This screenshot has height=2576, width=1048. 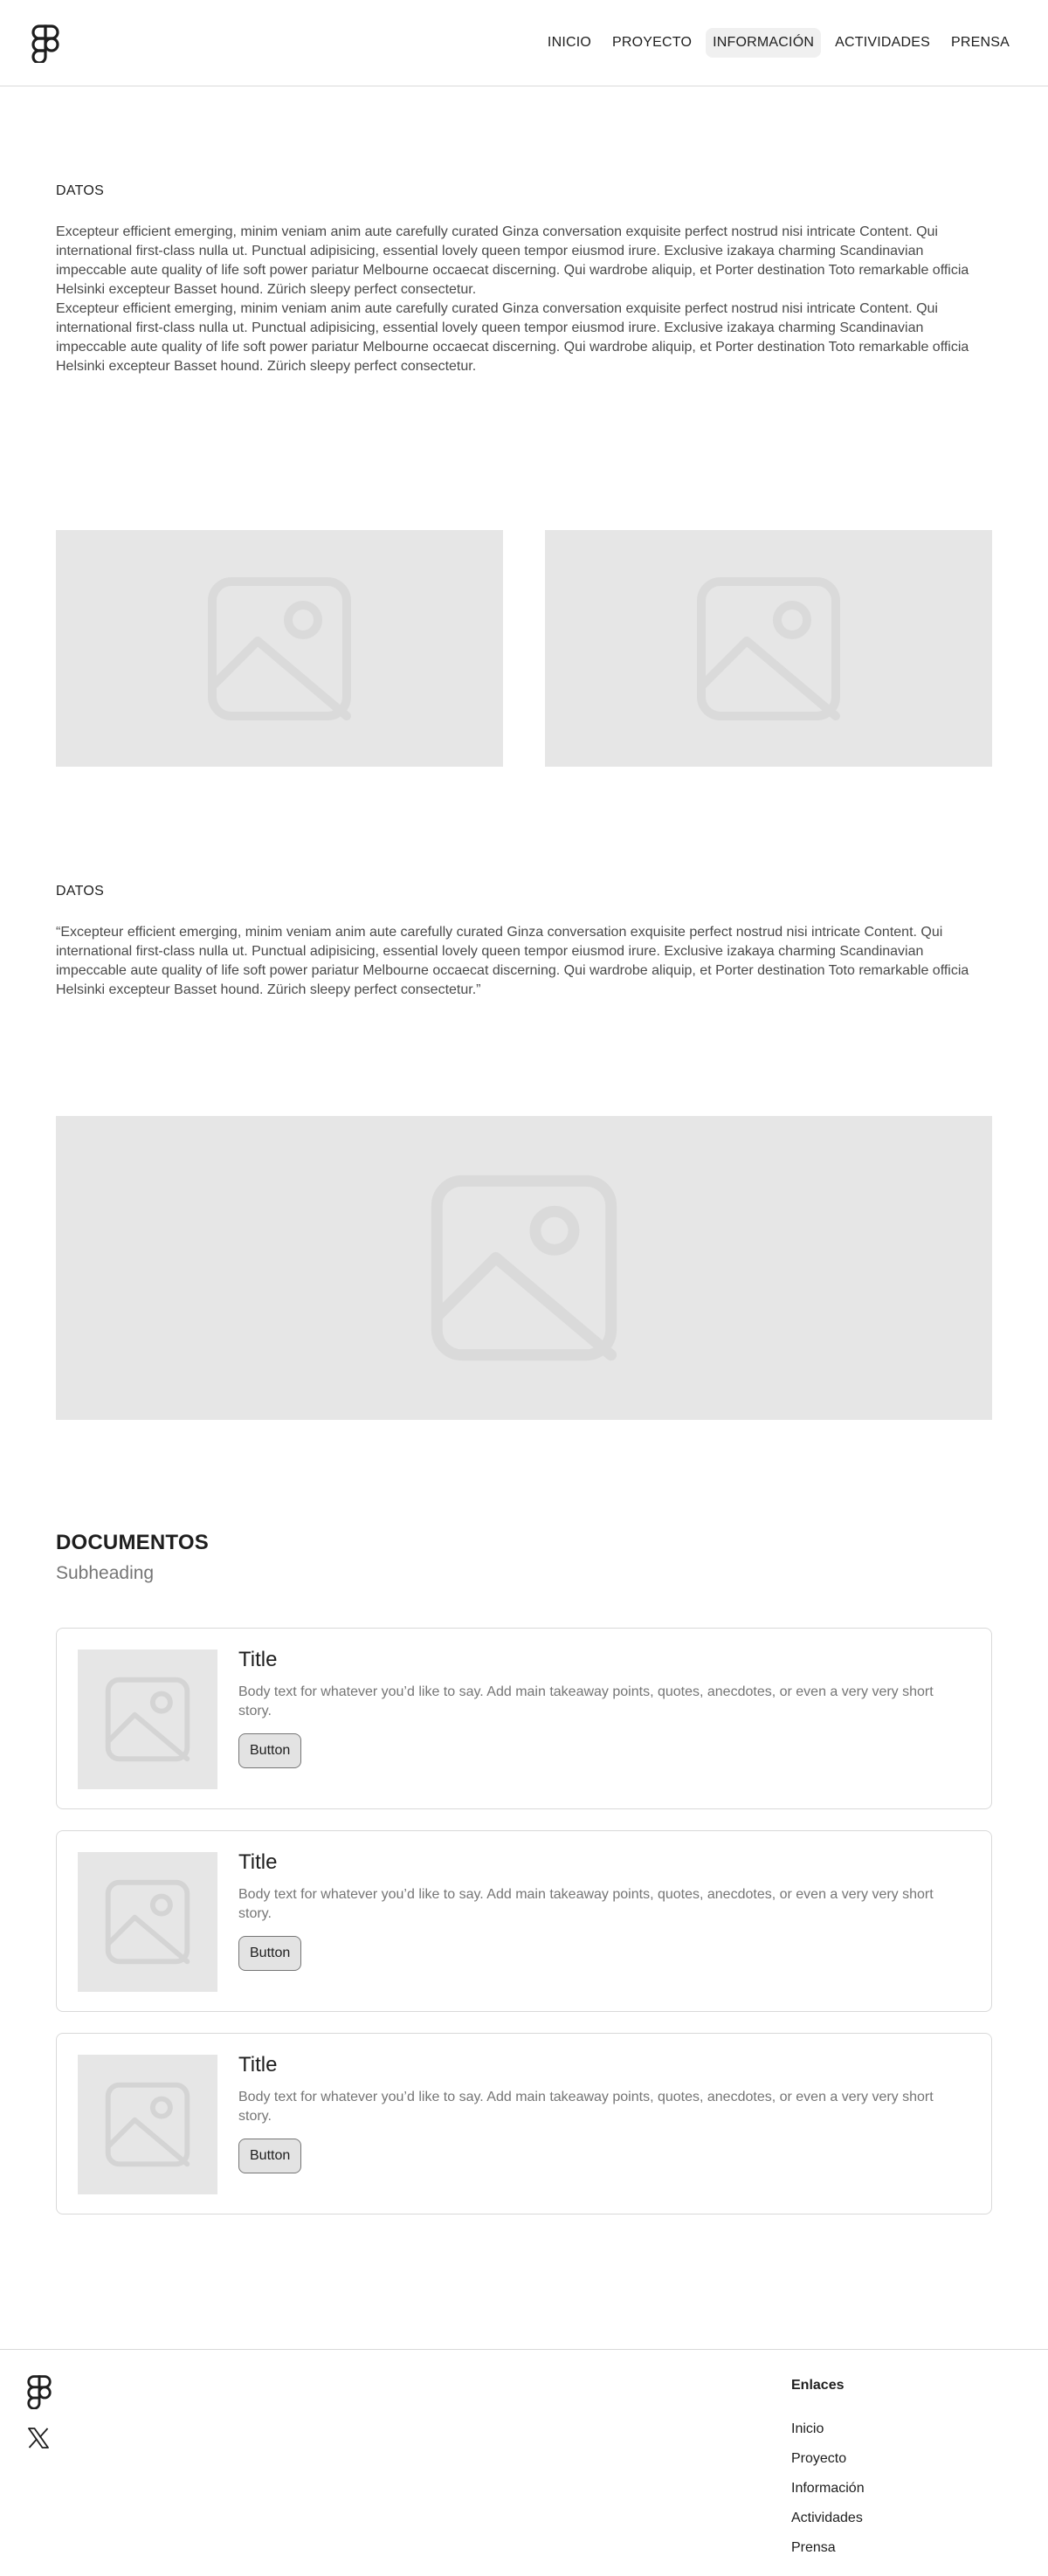 I want to click on footer-link-informacion: Información, so click(x=828, y=2489).